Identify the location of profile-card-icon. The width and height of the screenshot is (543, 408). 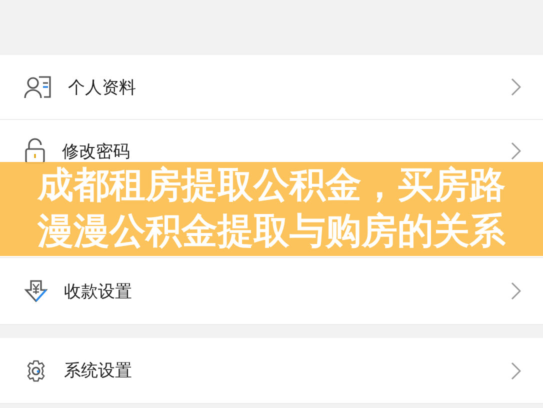
(38, 87).